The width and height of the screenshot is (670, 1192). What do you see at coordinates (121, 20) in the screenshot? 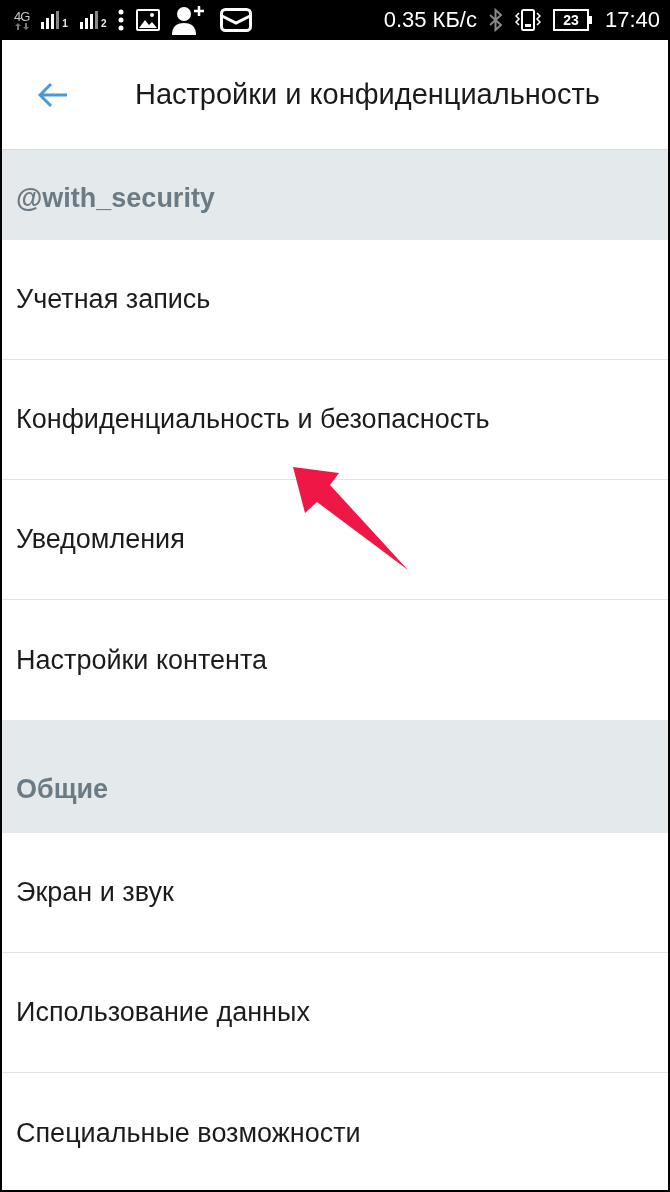
I see `dots-icon` at bounding box center [121, 20].